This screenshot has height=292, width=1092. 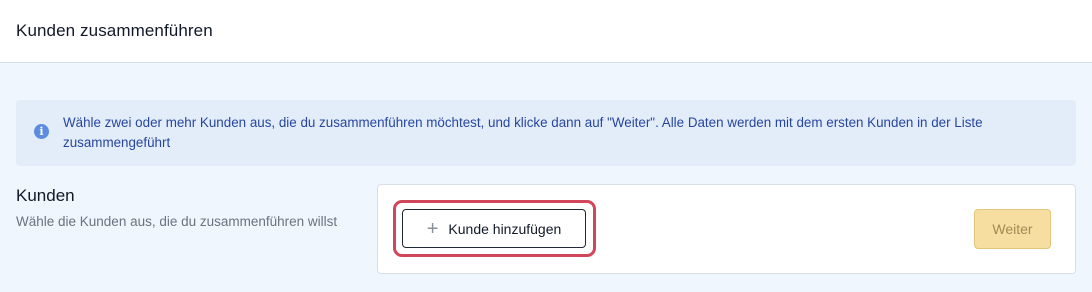 What do you see at coordinates (505, 228) in the screenshot?
I see `add-customer-label: Kunde hinzufügen` at bounding box center [505, 228].